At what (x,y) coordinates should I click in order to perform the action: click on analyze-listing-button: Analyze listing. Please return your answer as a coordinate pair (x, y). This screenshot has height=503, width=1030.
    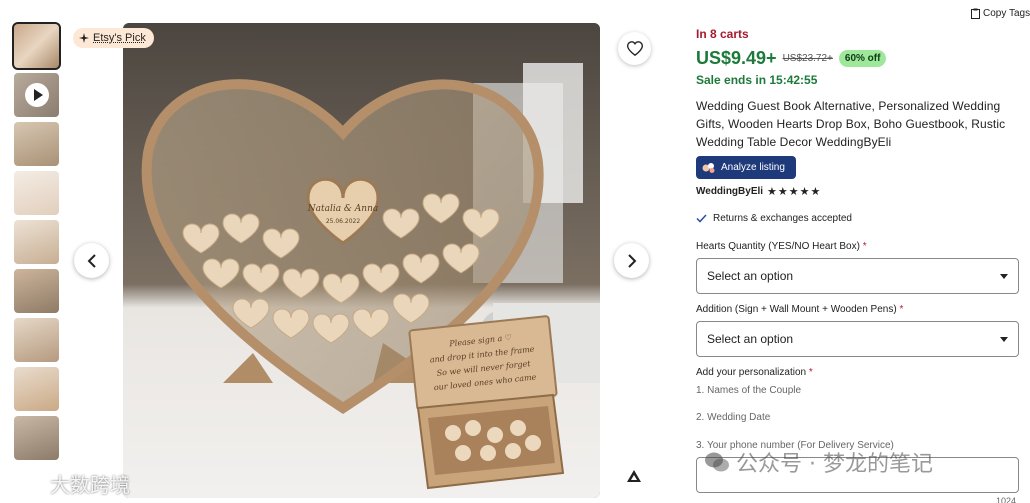
    Looking at the image, I should click on (746, 167).